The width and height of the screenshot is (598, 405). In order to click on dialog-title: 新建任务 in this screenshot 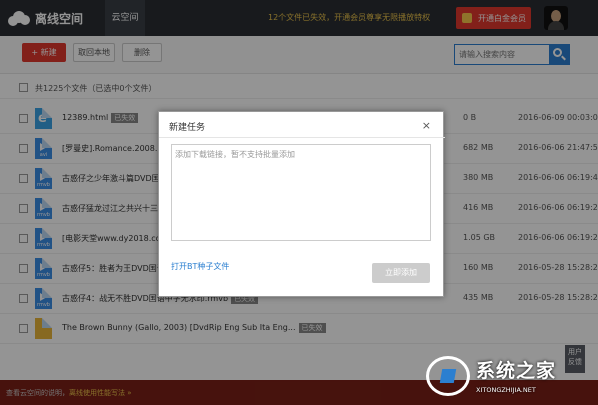, I will do `click(187, 128)`.